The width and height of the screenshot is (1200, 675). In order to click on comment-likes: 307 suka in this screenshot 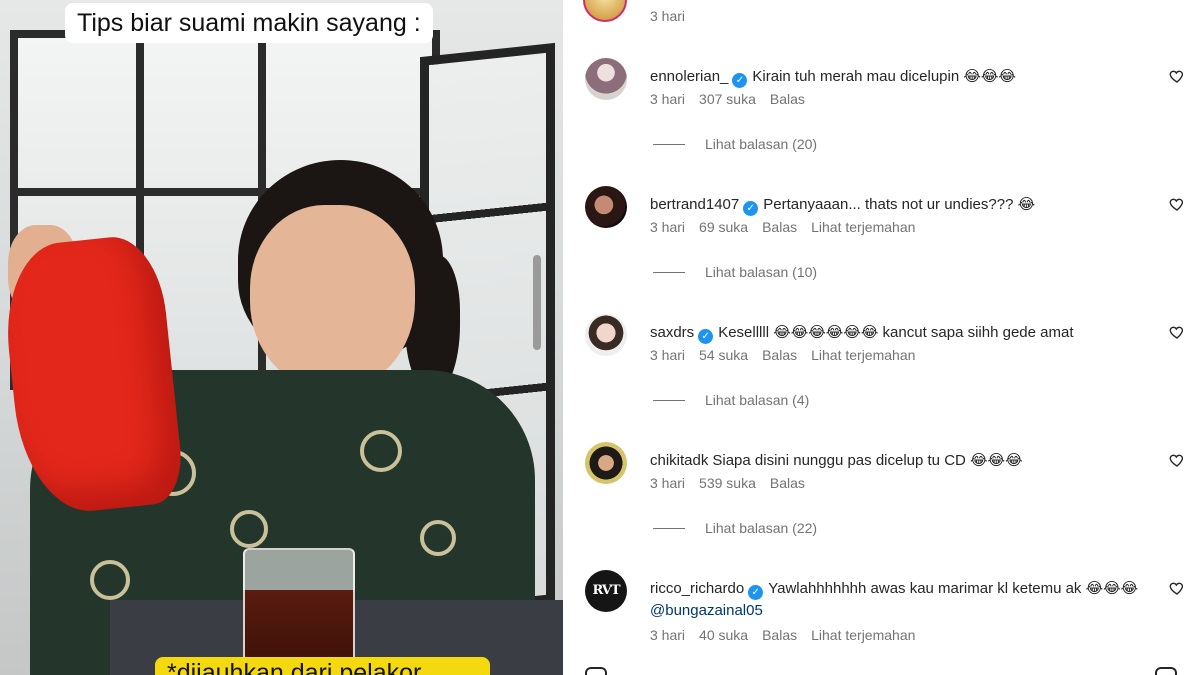, I will do `click(727, 99)`.